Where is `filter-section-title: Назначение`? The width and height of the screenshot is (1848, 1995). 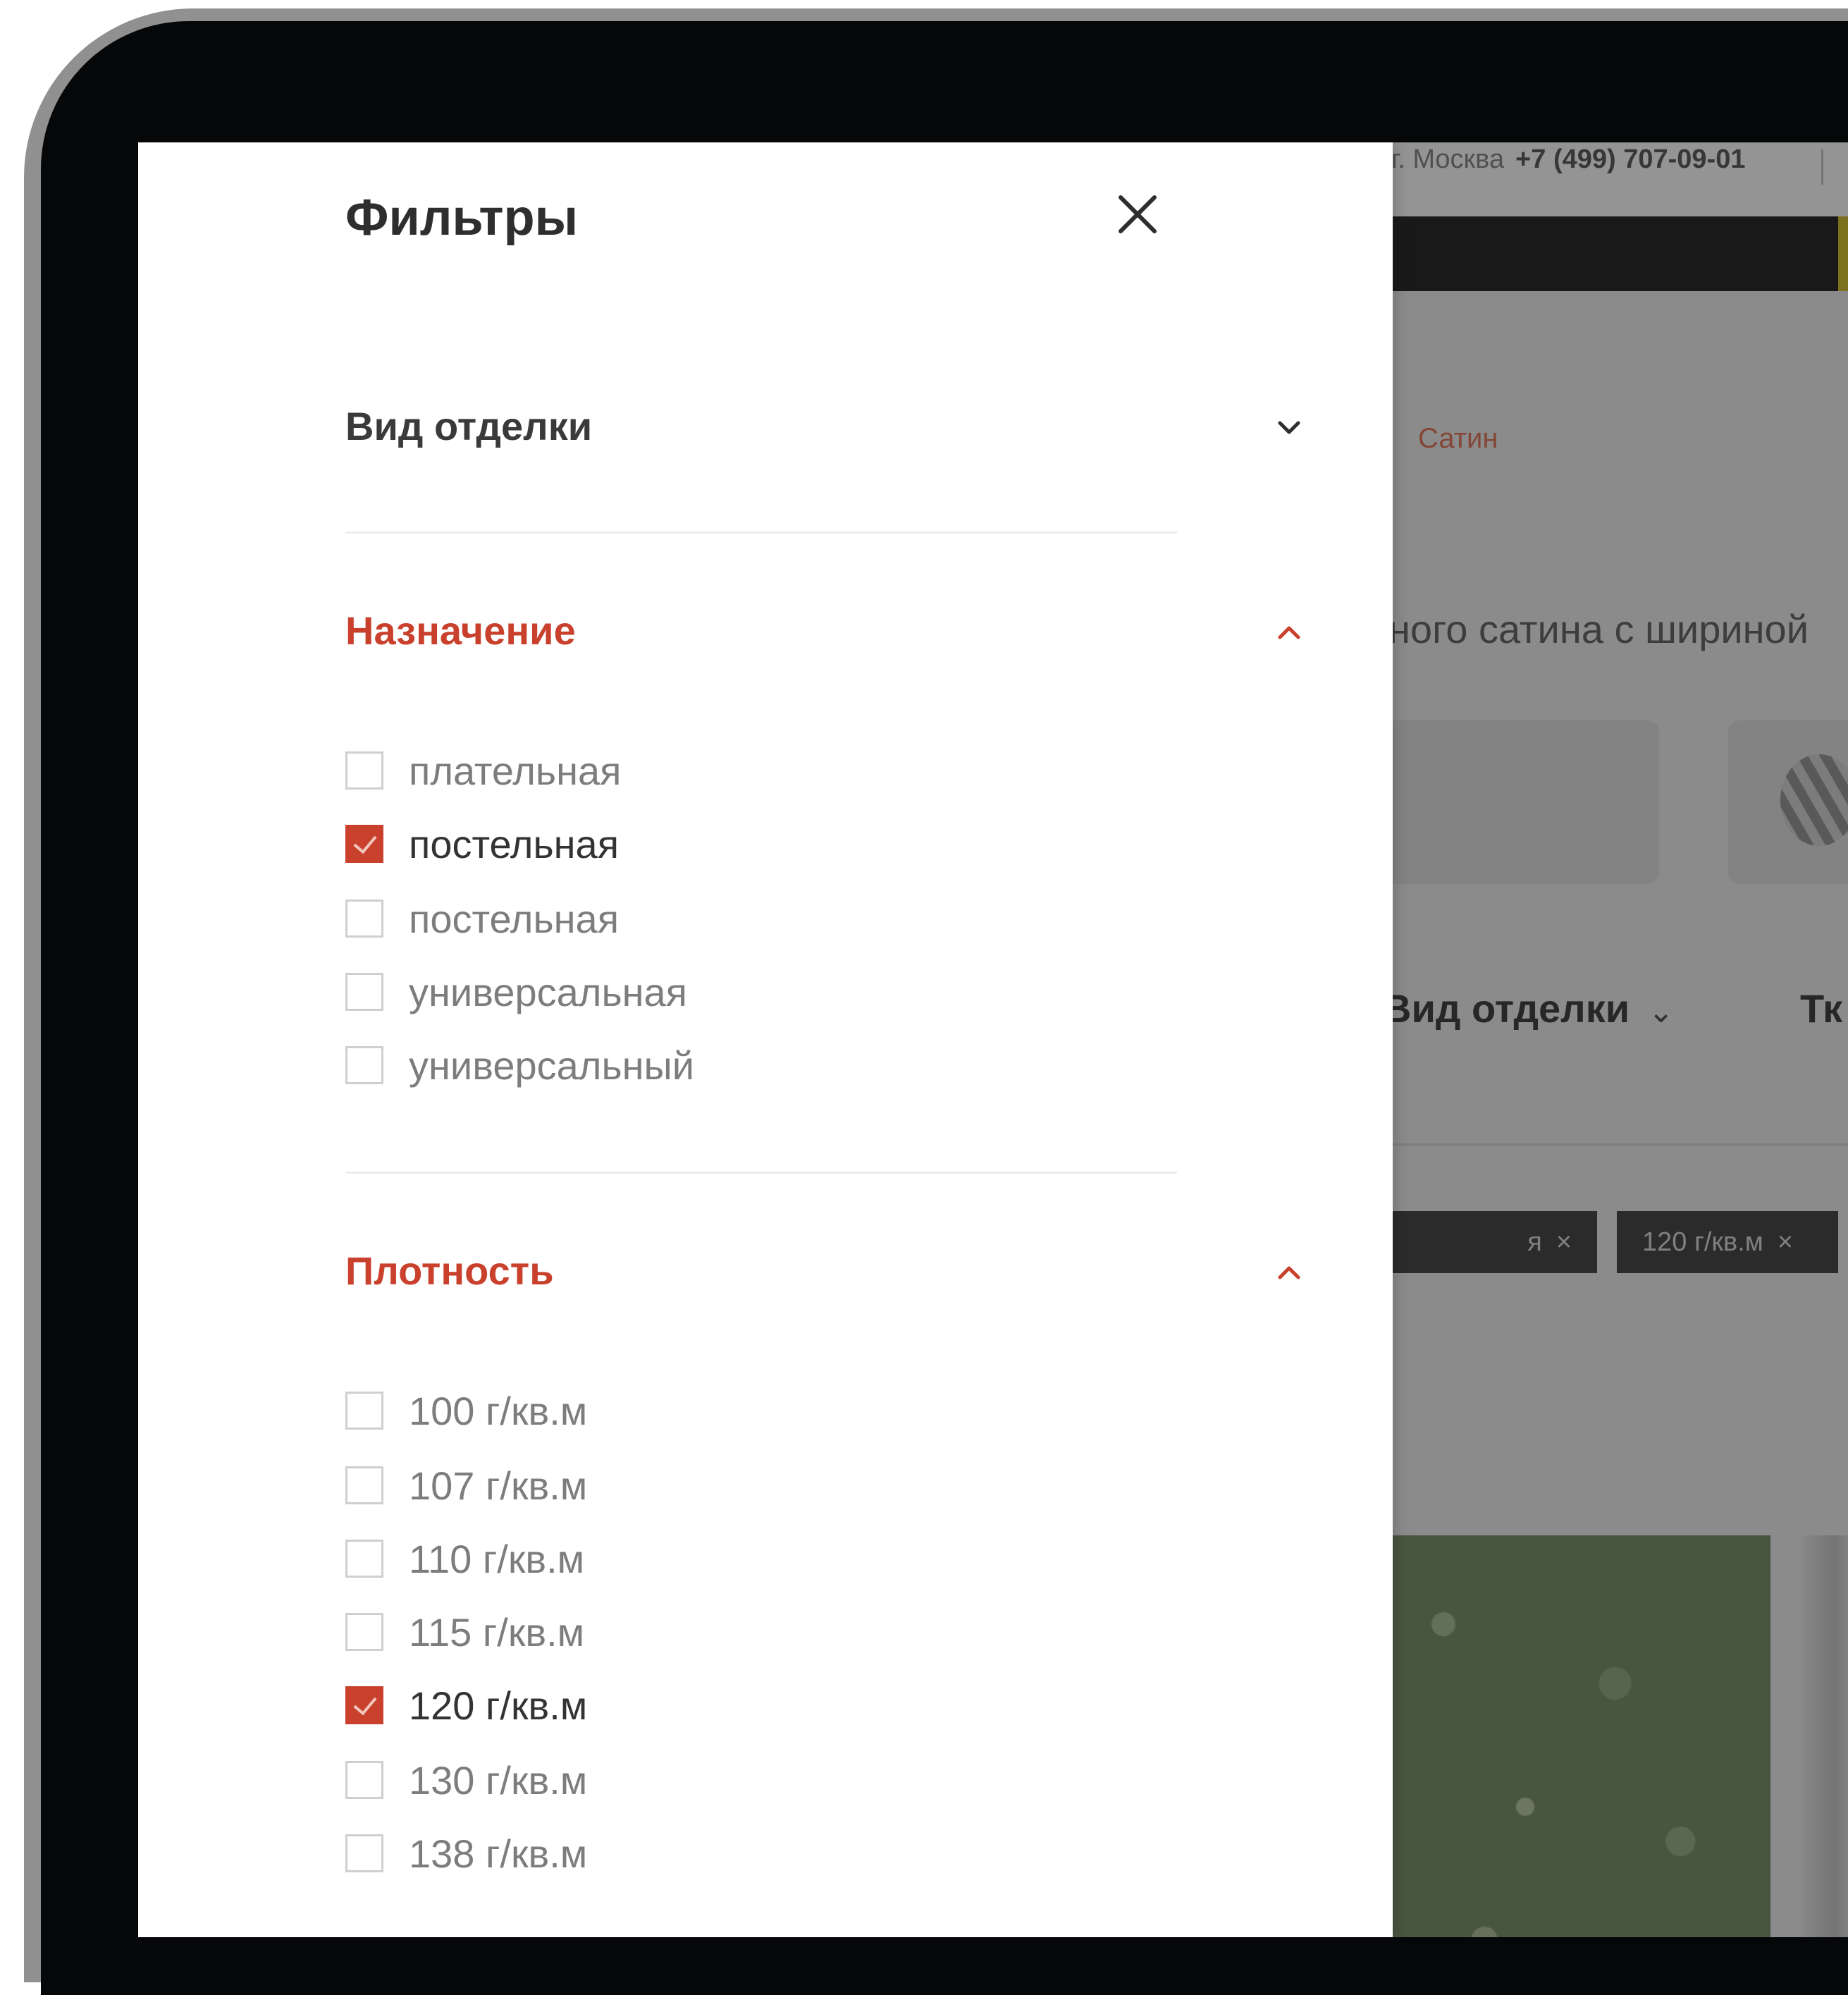
filter-section-title: Назначение is located at coordinates (460, 631).